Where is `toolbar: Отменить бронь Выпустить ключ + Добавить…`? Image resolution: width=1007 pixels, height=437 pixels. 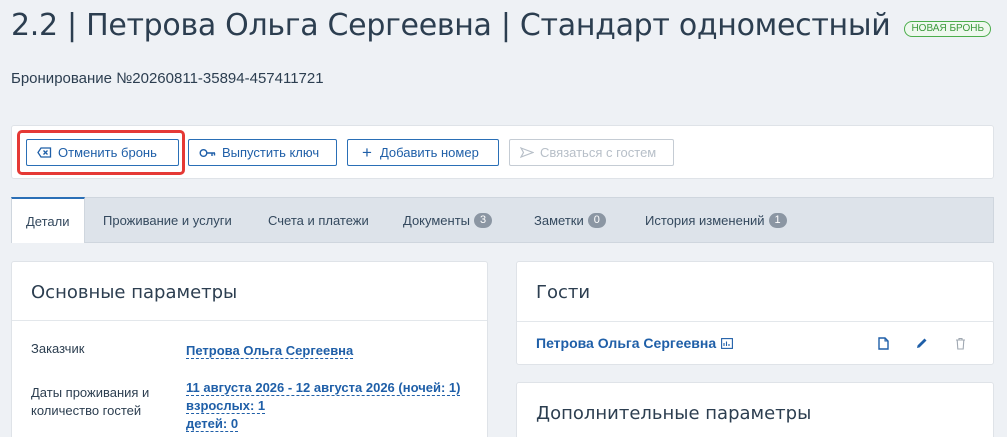
toolbar: Отменить бронь Выпустить ключ + Добавить… is located at coordinates (502, 152).